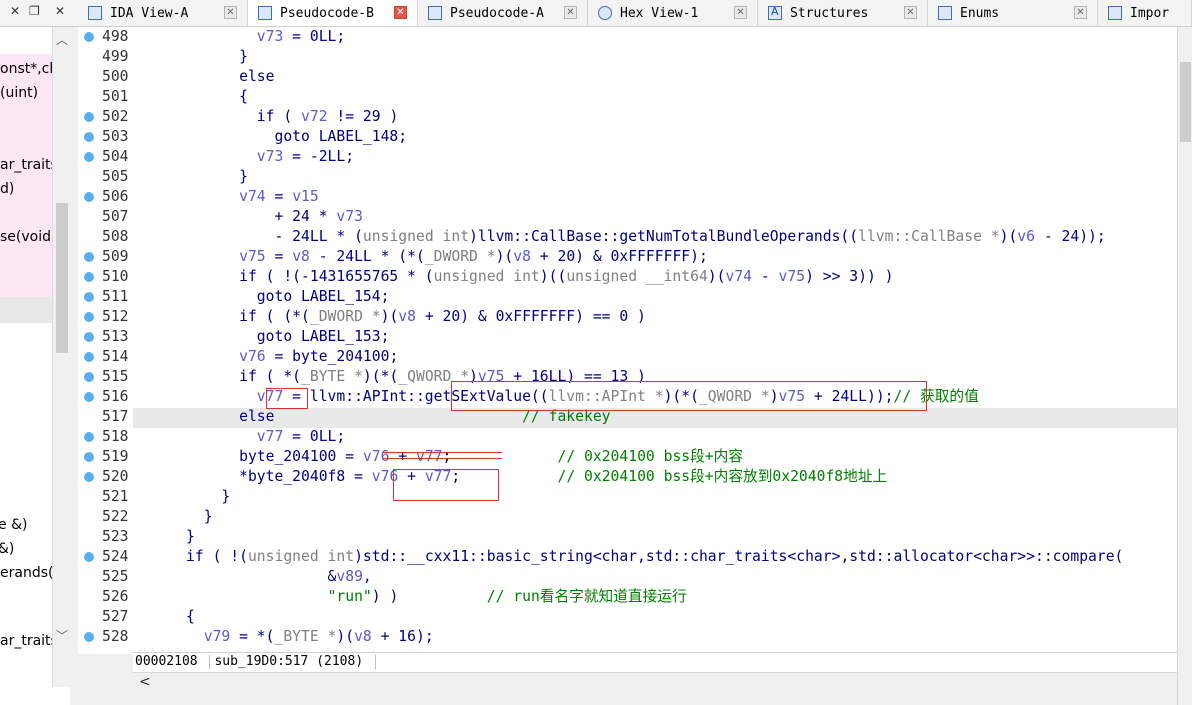  I want to click on code-token: goto LABEL_153;, so click(261, 336).